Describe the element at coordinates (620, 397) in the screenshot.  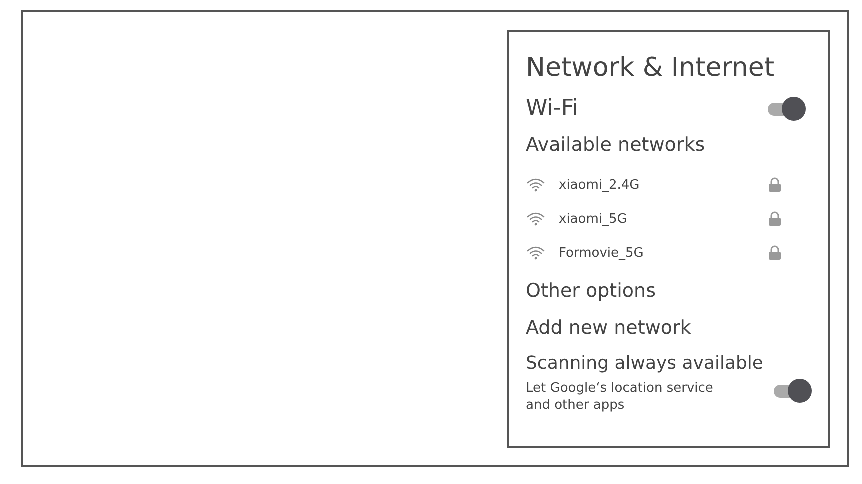
I see `scanning-description: Let Google‘s location service and other apps` at that location.